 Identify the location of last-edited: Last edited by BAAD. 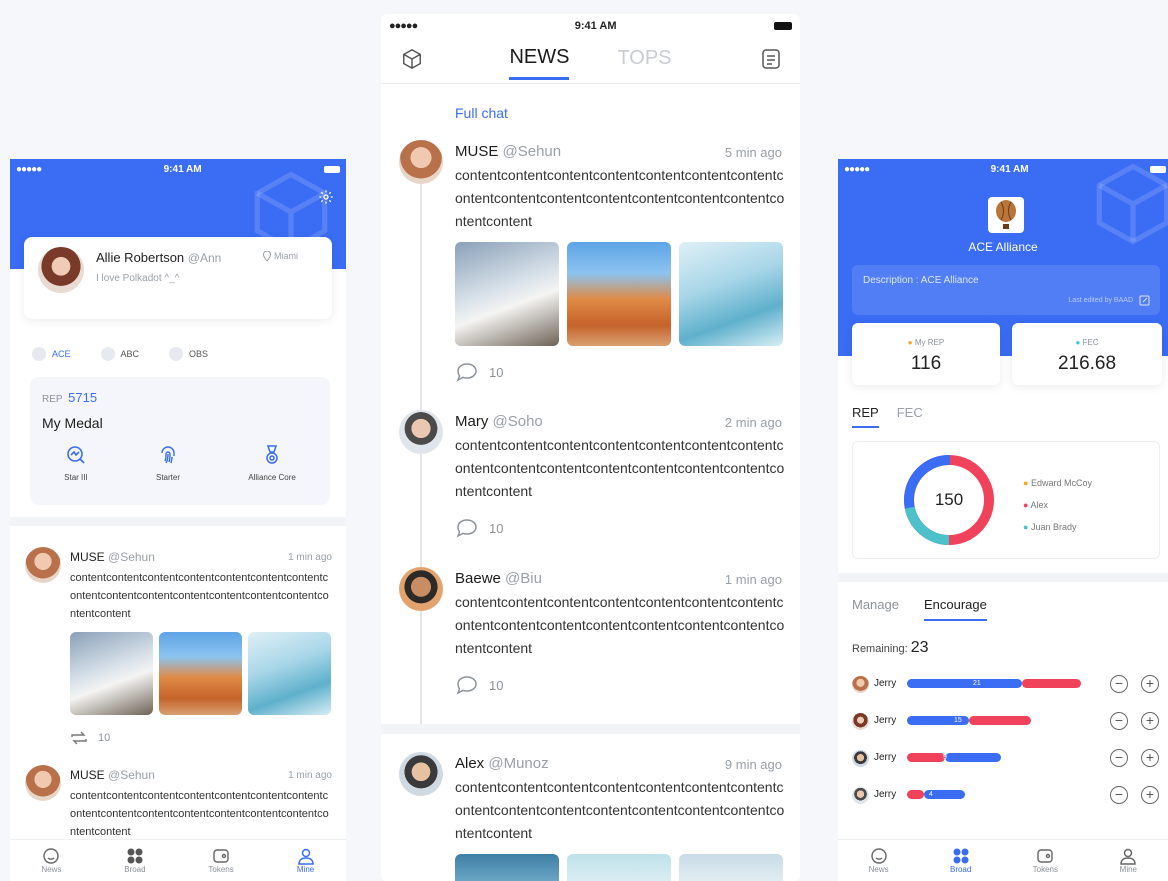
(1109, 300).